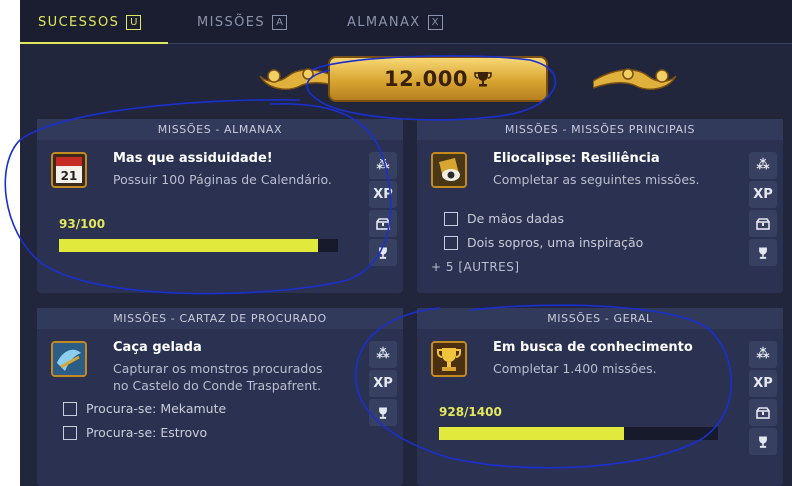  I want to click on description-line: Capturar os monstros procurados, so click(218, 368).